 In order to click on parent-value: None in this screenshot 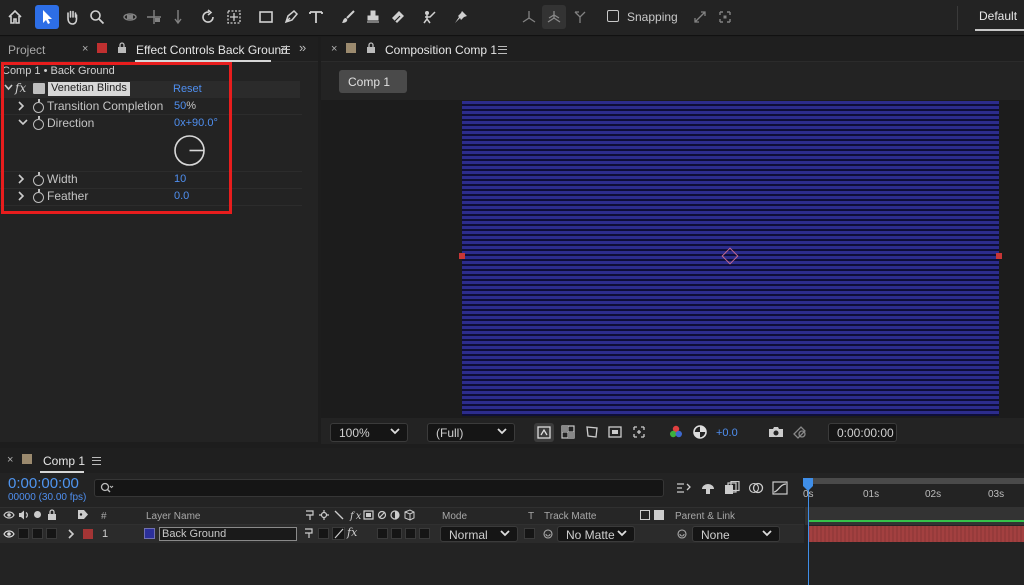, I will do `click(715, 535)`.